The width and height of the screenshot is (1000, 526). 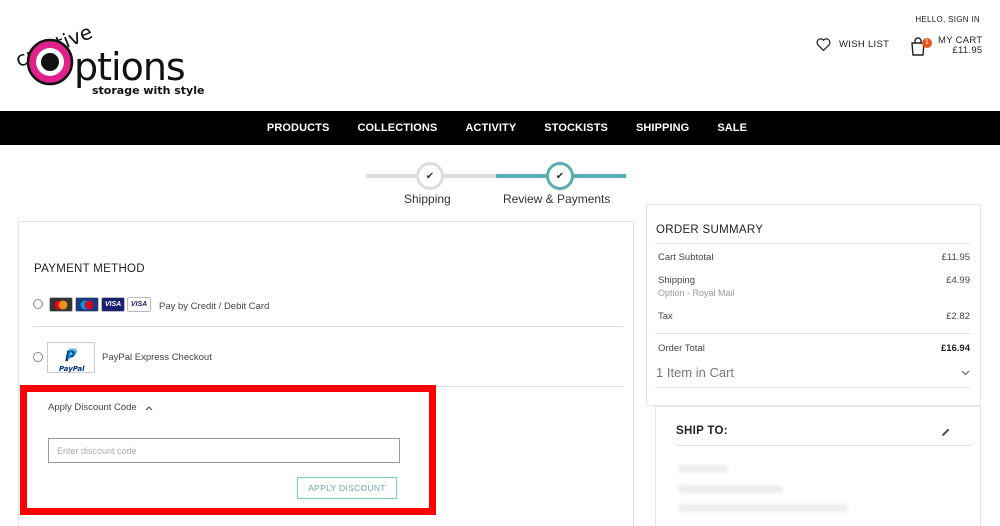 I want to click on checkout-progress: ✔ ✔ Shipping Review & Payments, so click(x=500, y=182).